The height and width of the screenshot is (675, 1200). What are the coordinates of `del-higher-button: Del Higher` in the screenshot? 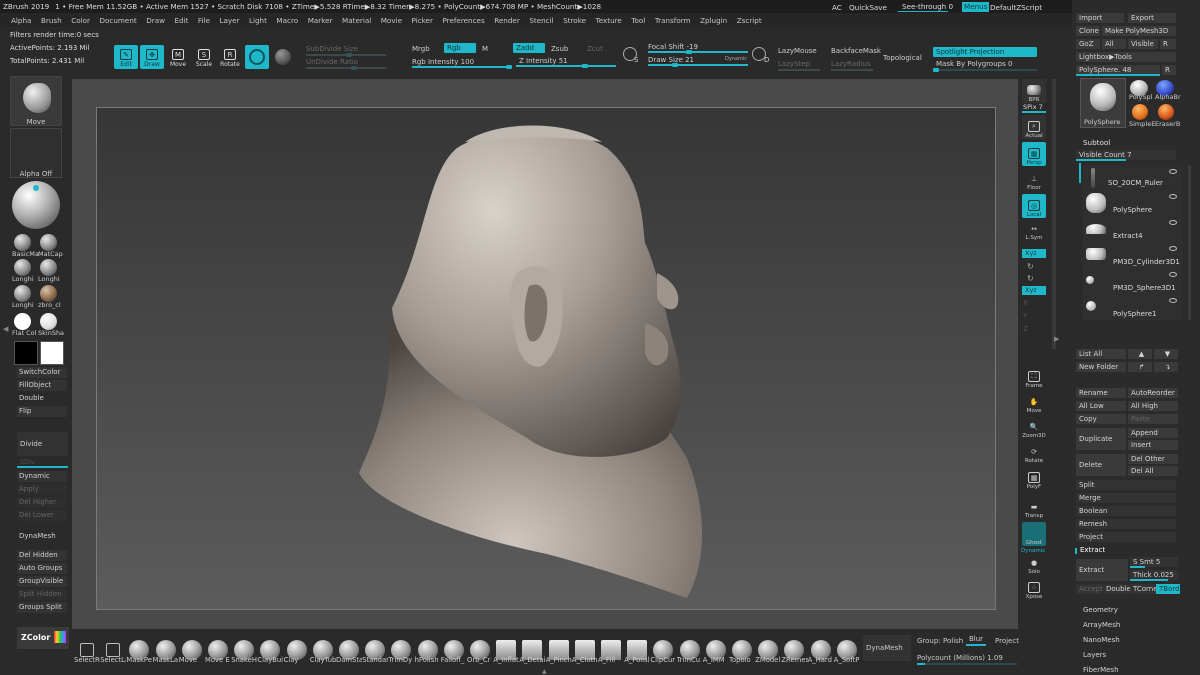 It's located at (42, 502).